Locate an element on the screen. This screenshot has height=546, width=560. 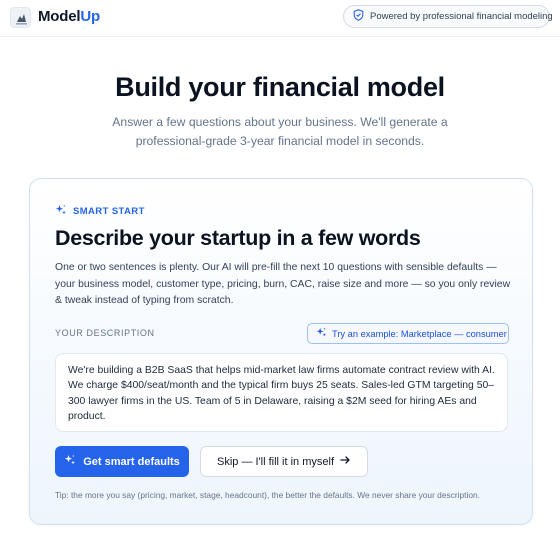
page-title: Build your financial model is located at coordinates (280, 87).